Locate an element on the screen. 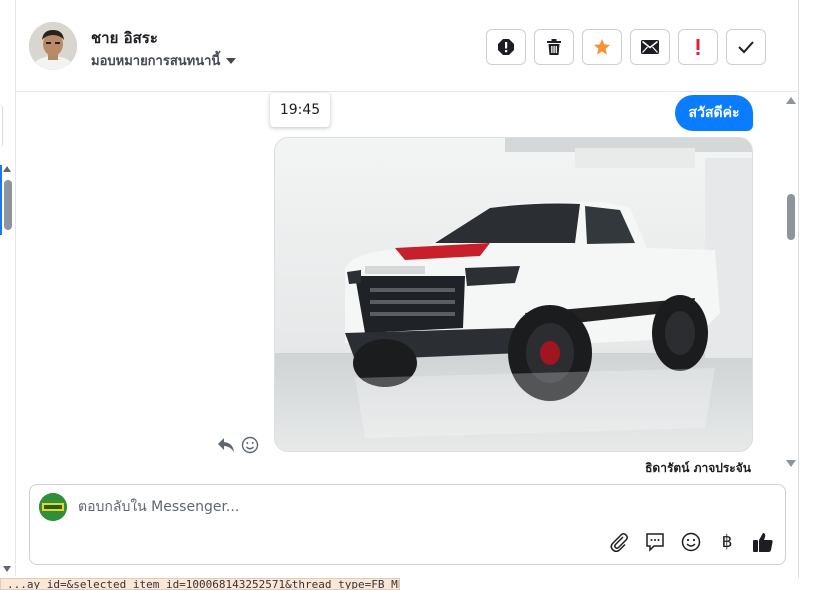 This screenshot has width=816, height=590. envelope-icon is located at coordinates (650, 47).